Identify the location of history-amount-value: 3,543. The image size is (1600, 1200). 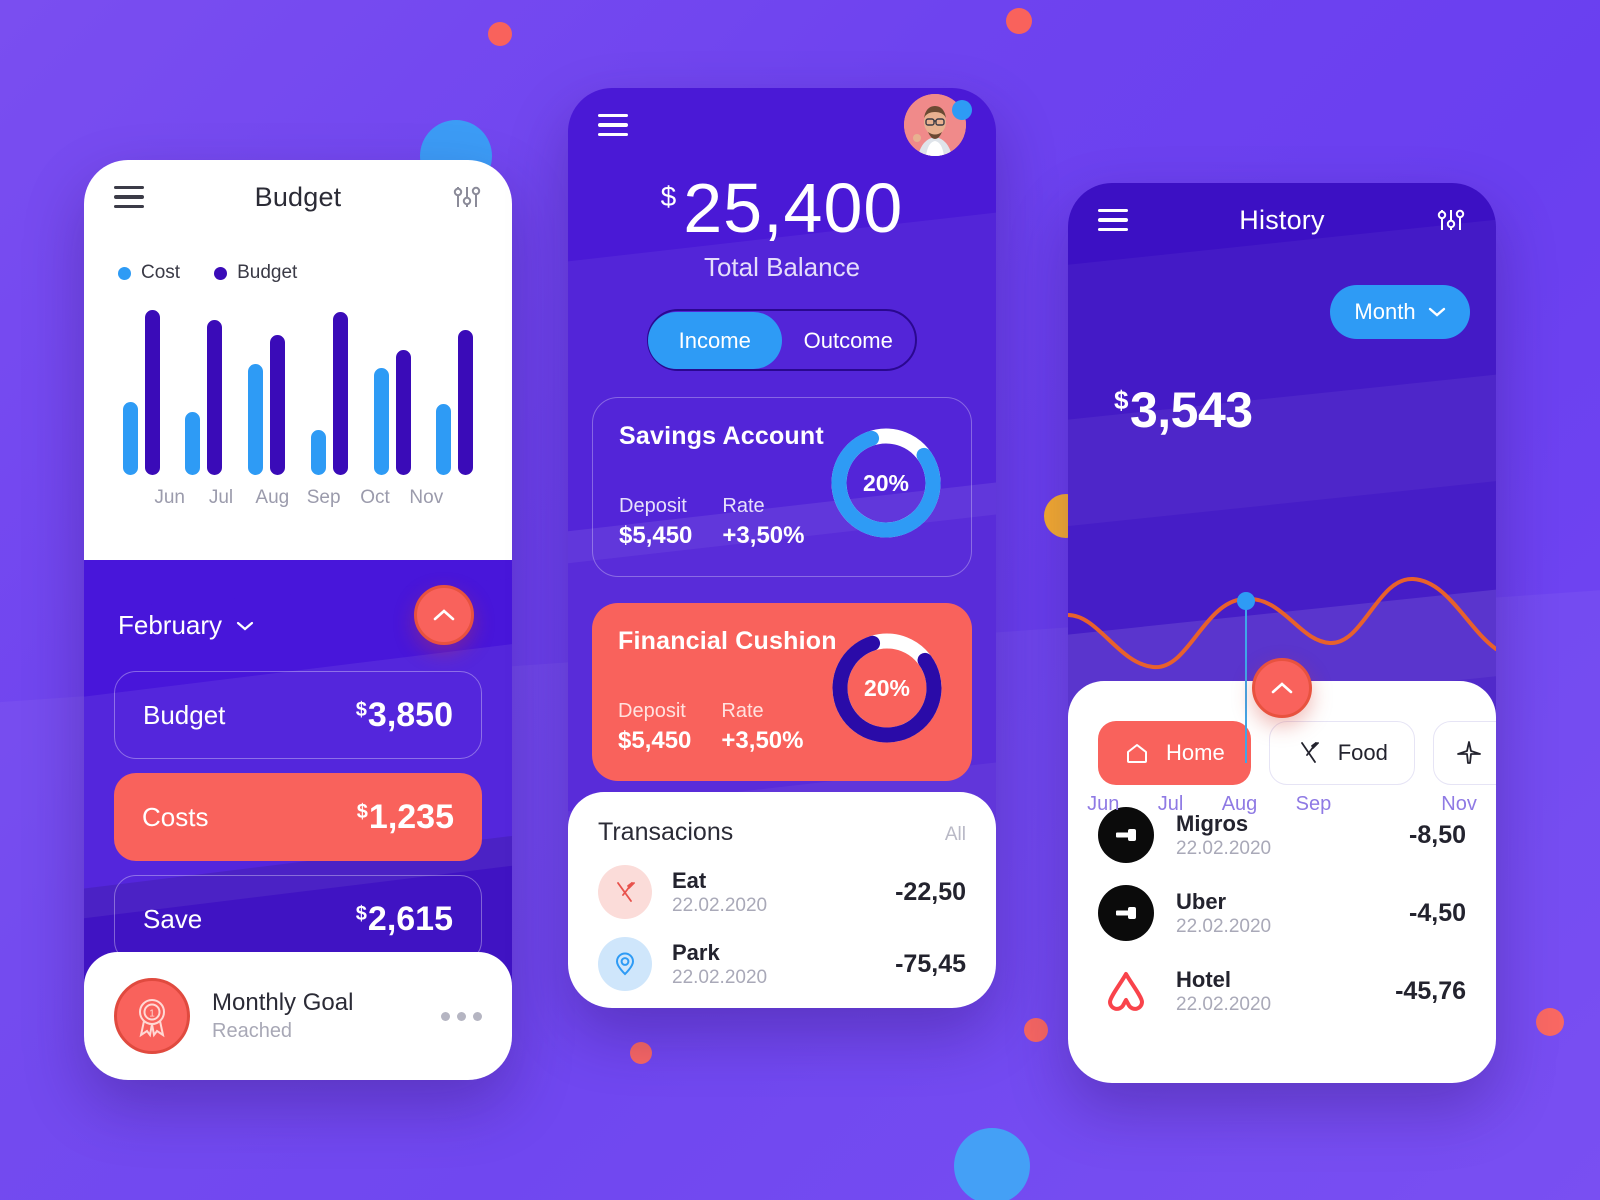
(1191, 410).